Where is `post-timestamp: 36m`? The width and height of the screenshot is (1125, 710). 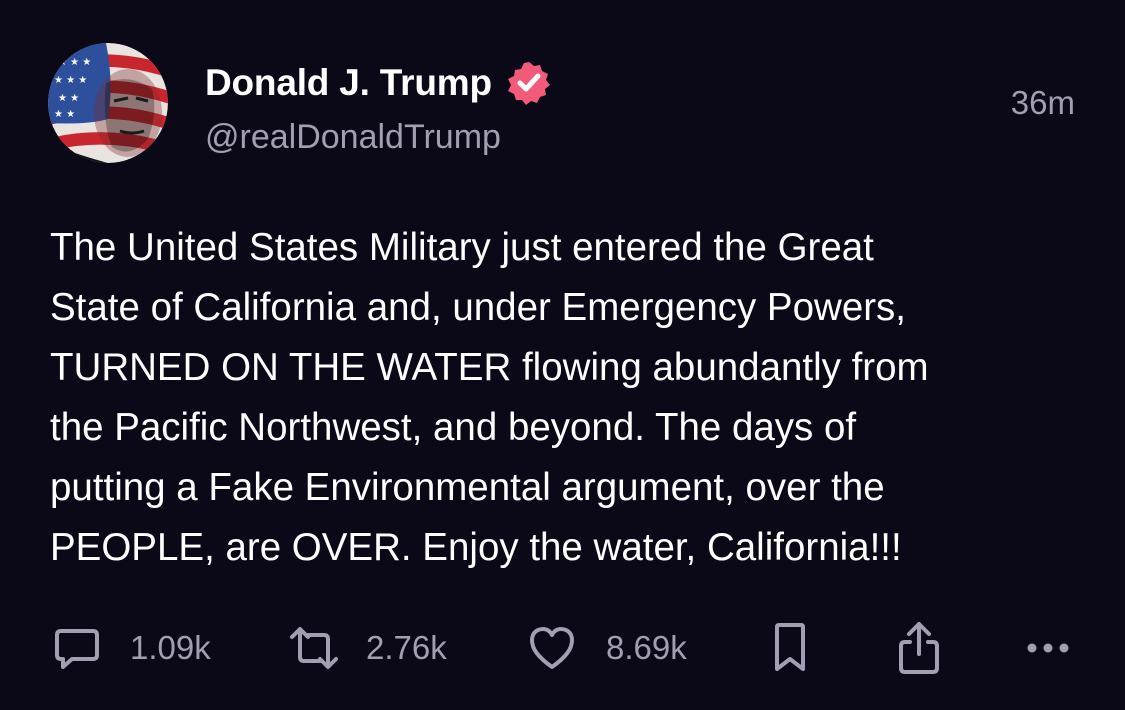
post-timestamp: 36m is located at coordinates (1043, 103).